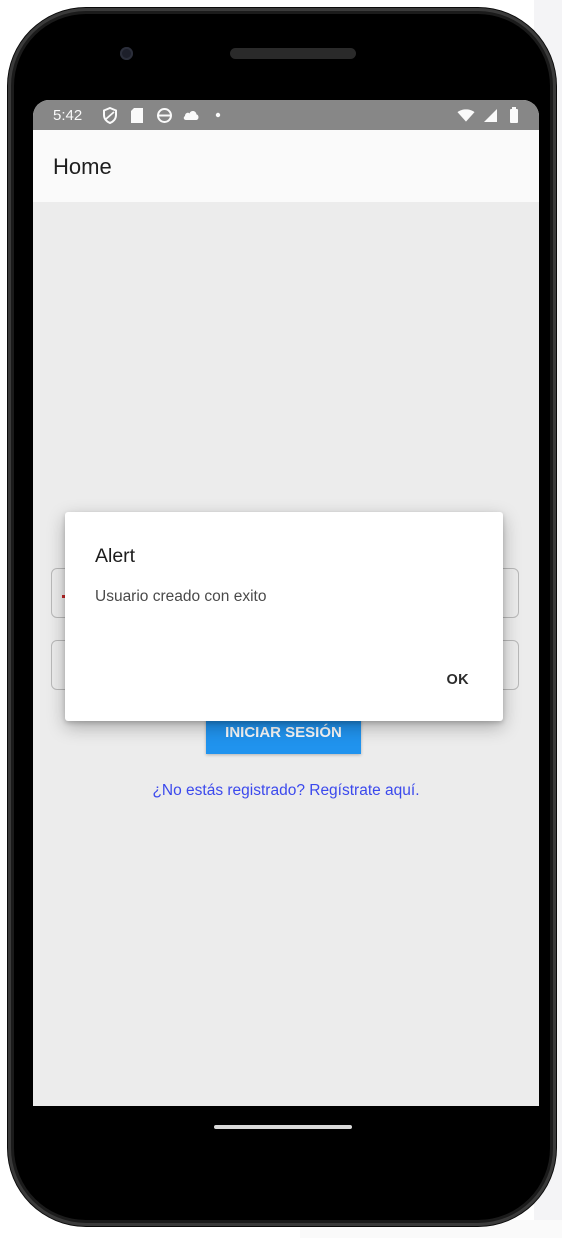 This screenshot has width=562, height=1238. What do you see at coordinates (293, 53) in the screenshot?
I see `speaker-grille` at bounding box center [293, 53].